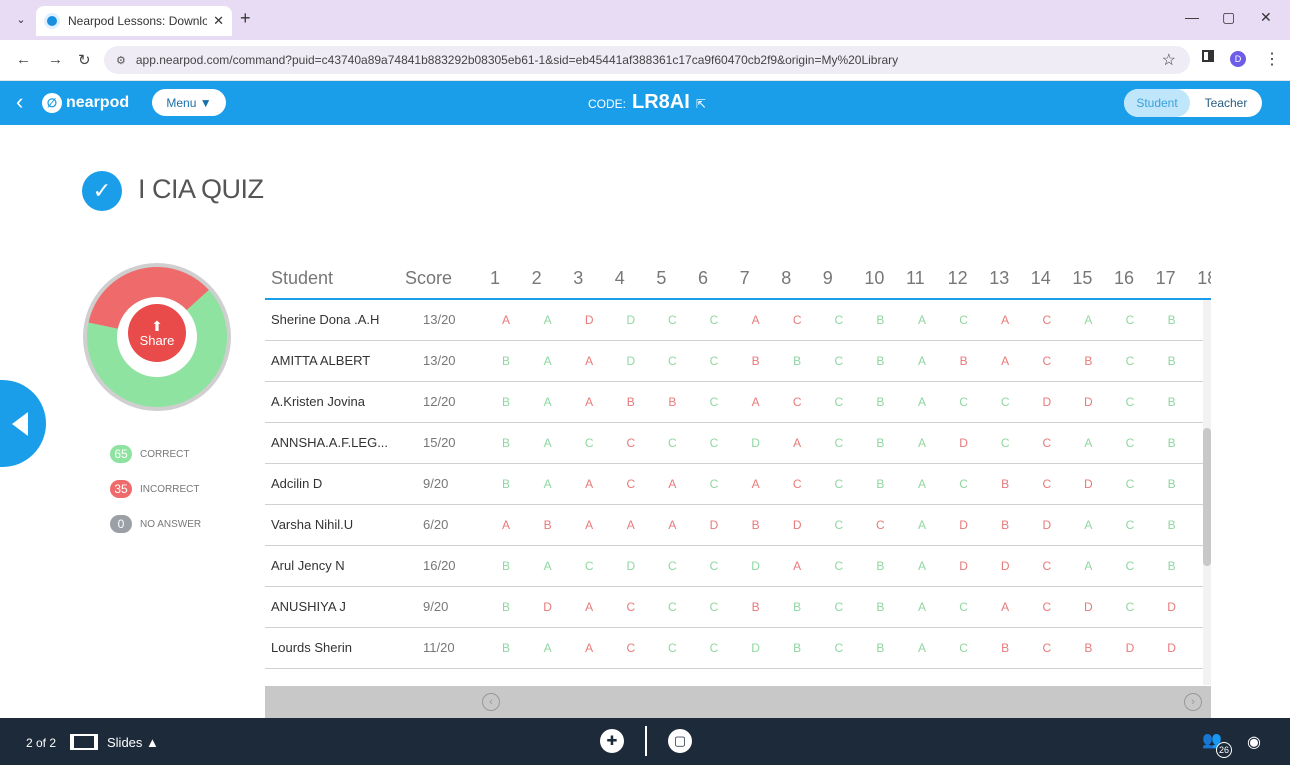 This screenshot has width=1290, height=765. Describe the element at coordinates (1047, 607) in the screenshot. I see `answer-incorrect: C` at that location.